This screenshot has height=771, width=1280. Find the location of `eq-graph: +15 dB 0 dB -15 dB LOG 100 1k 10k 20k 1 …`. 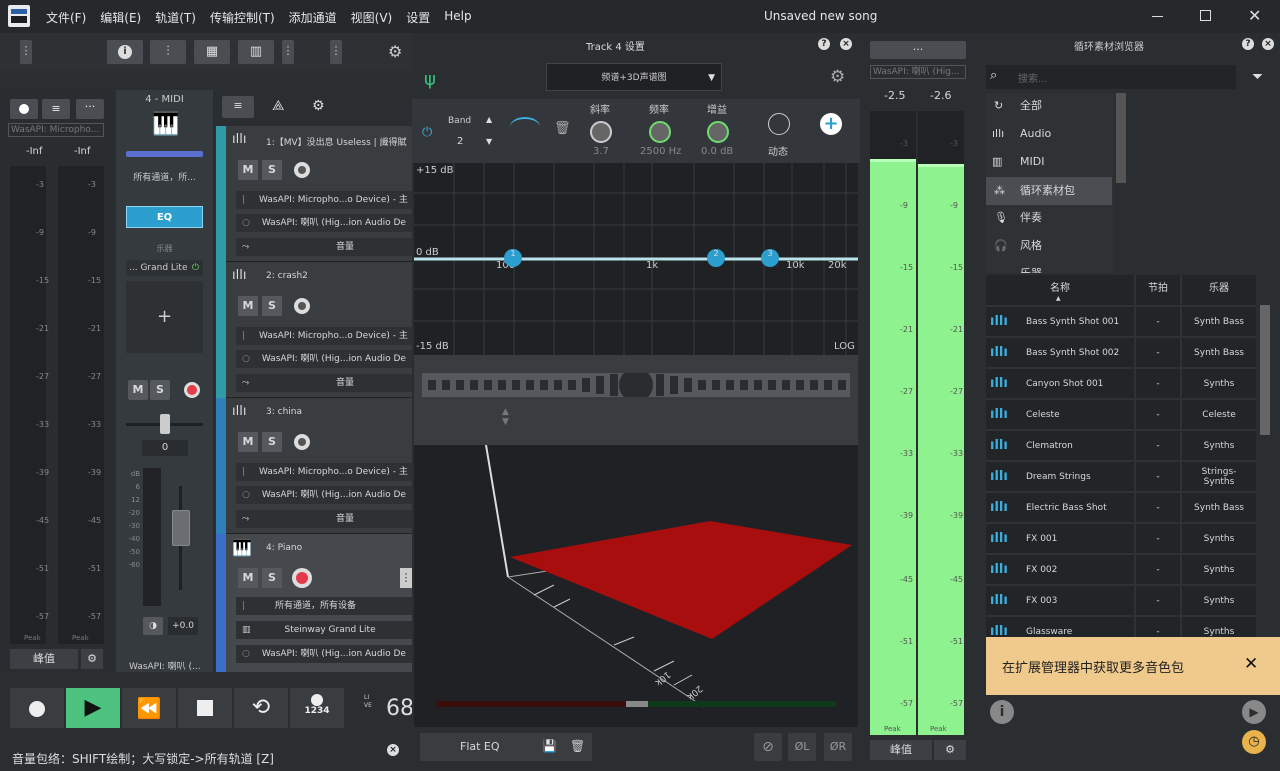

eq-graph: +15 dB 0 dB -15 dB LOG 100 1k 10k 20k 1 … is located at coordinates (636, 259).